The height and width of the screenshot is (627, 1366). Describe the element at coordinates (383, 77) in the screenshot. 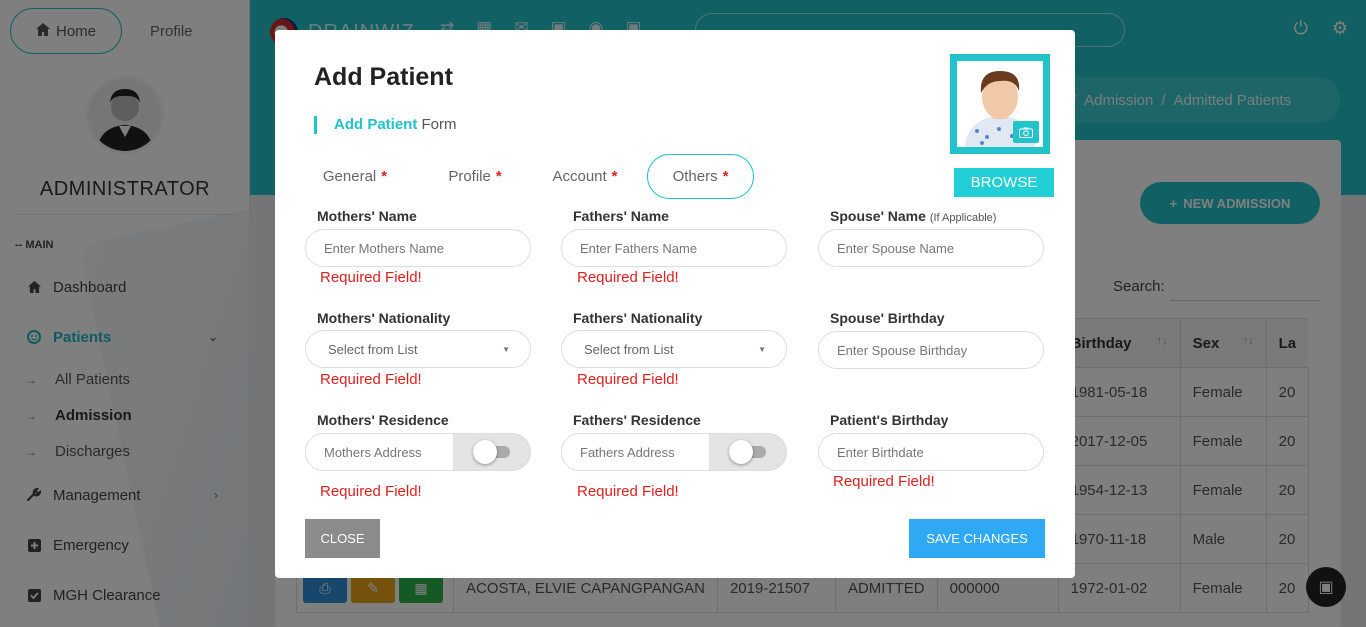

I see `modal-title: Add Patient` at that location.